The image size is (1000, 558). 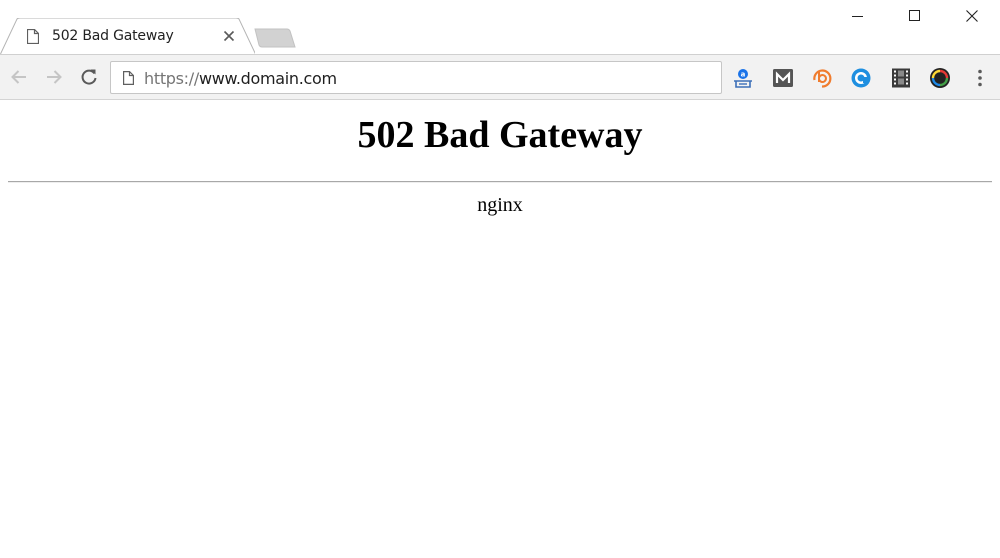 What do you see at coordinates (275, 38) in the screenshot?
I see `new-tab-button` at bounding box center [275, 38].